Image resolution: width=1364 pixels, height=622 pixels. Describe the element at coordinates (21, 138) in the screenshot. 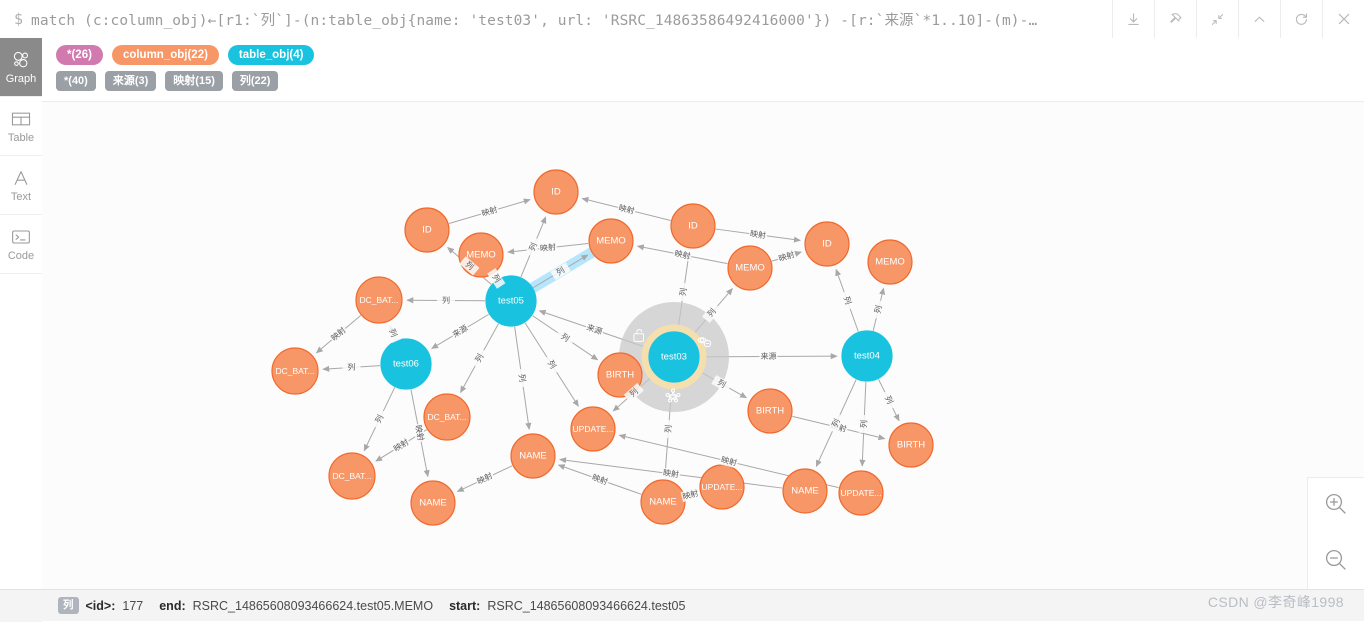

I see `sidebar-item-table-label: Table` at that location.